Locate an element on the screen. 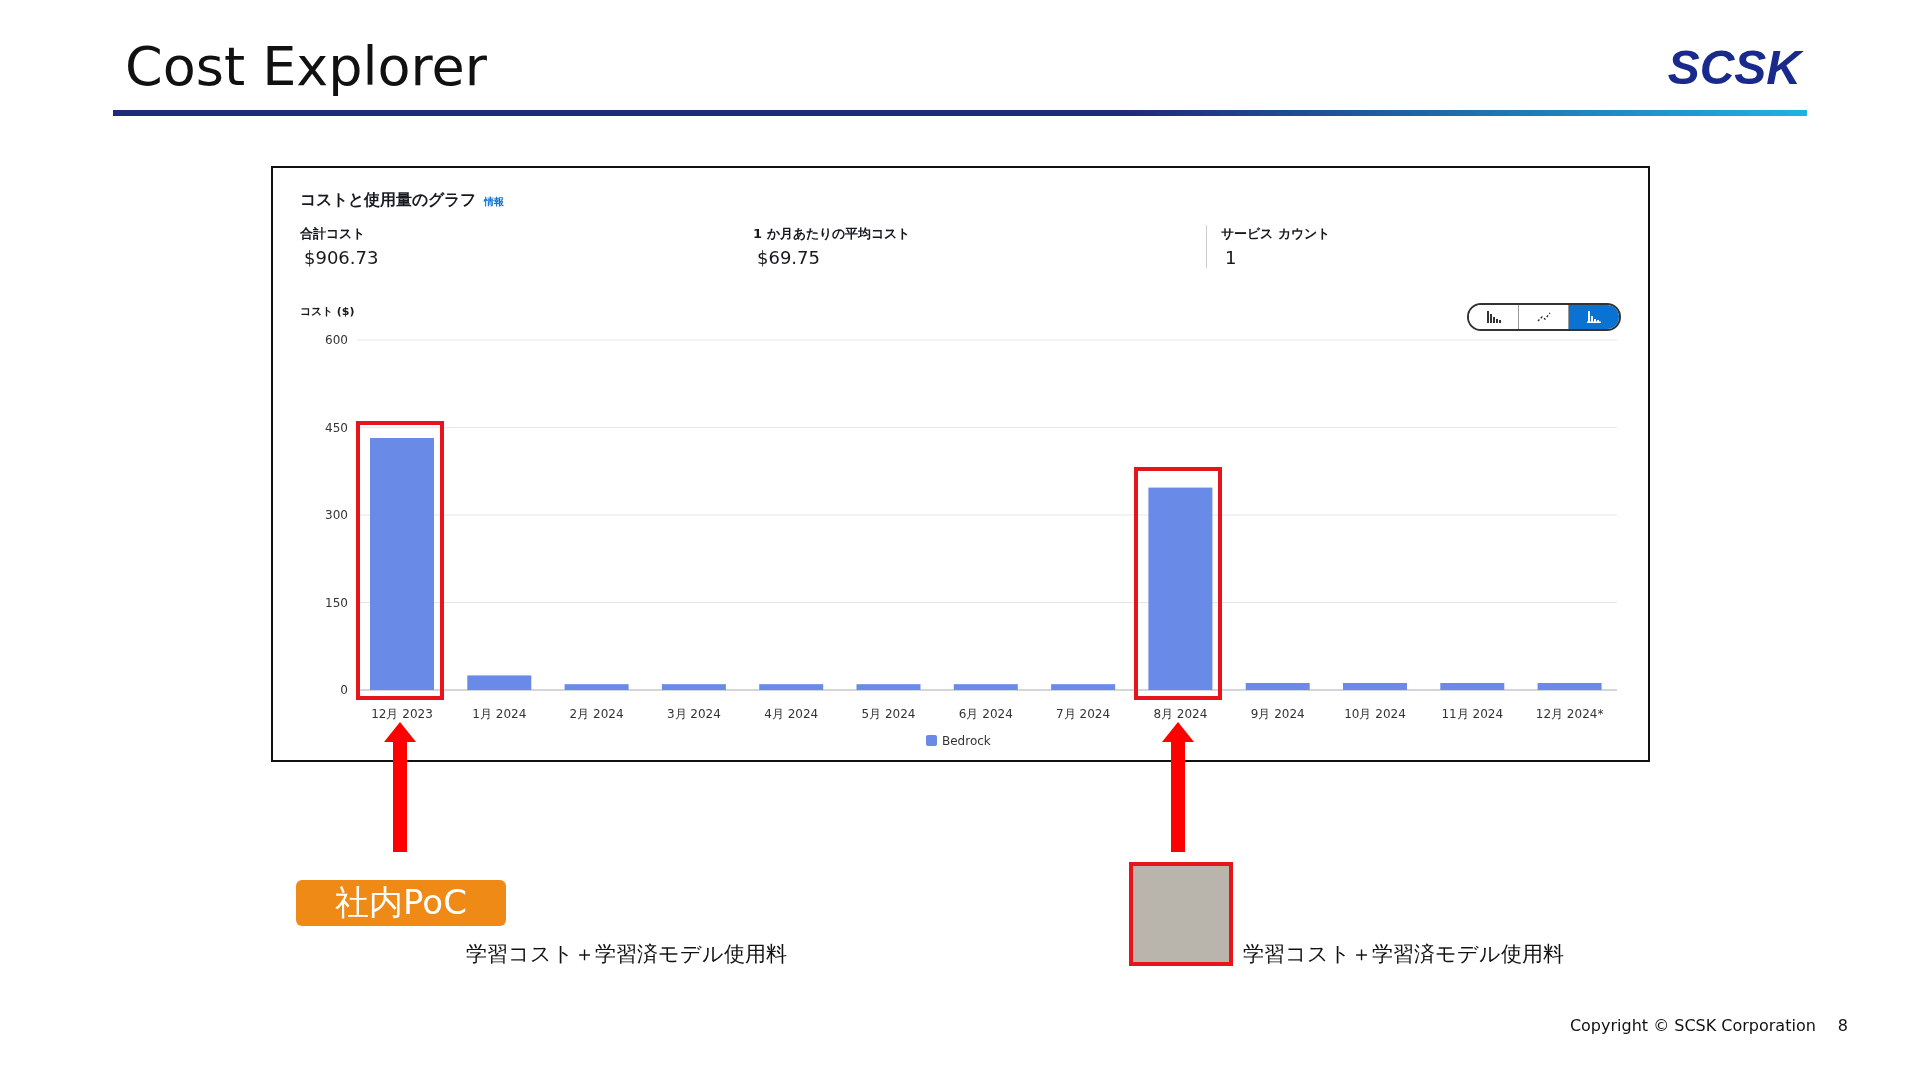  y-tick-label: 300 is located at coordinates (336, 515).